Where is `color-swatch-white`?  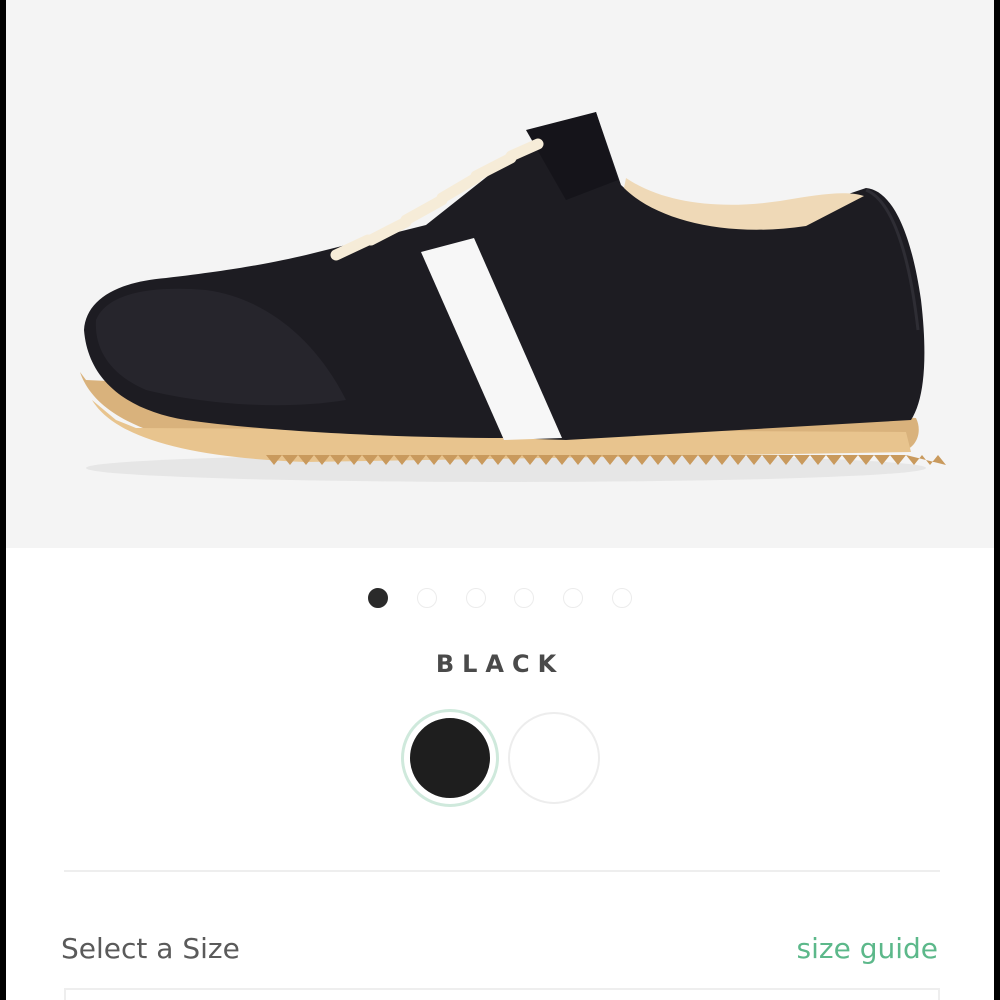
color-swatch-white is located at coordinates (554, 758).